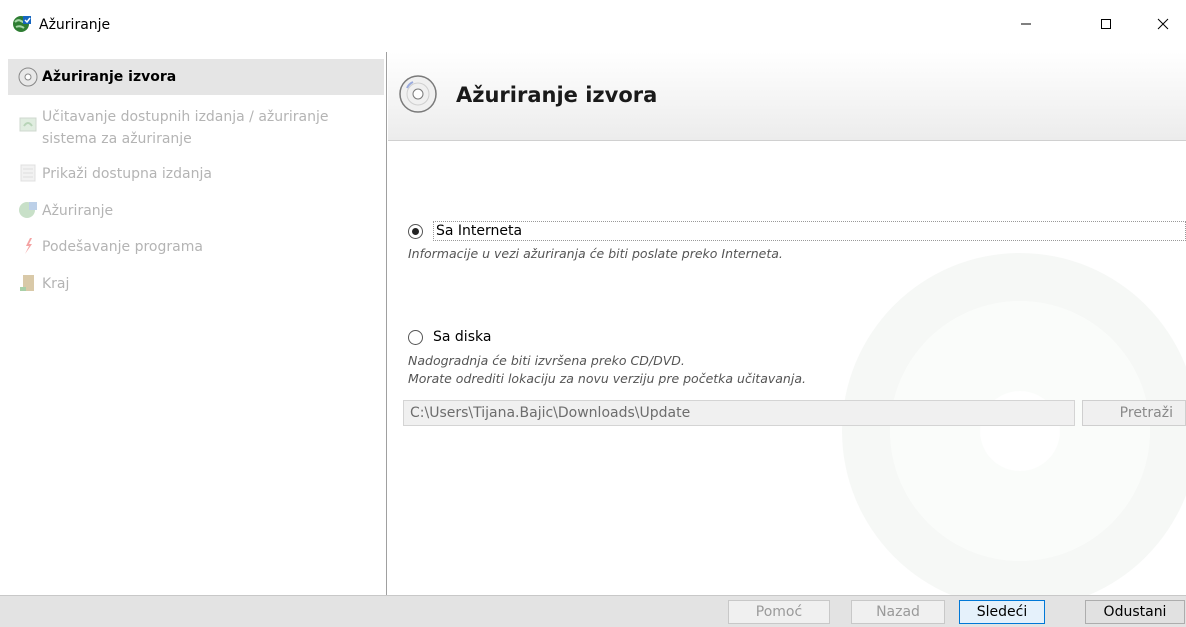 This screenshot has height=627, width=1186. I want to click on page-title: Ažuriranje izvora, so click(557, 95).